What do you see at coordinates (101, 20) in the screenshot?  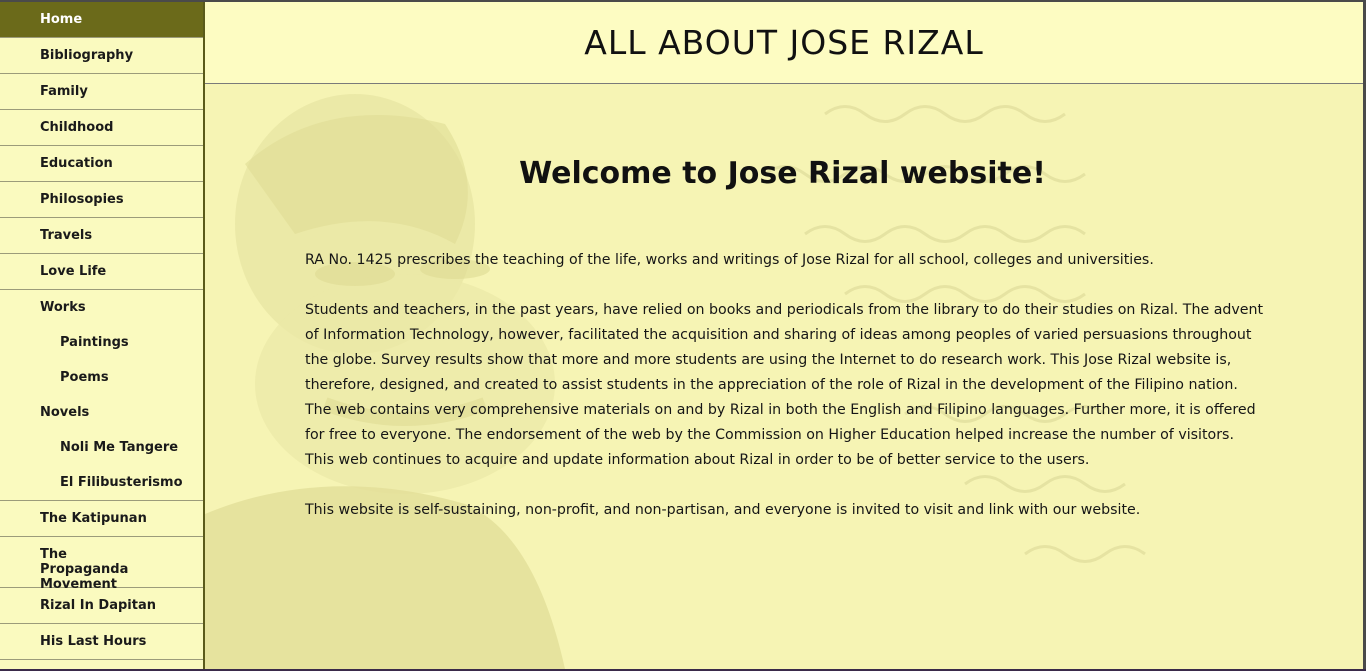 I see `sidebar-item-home: Home` at bounding box center [101, 20].